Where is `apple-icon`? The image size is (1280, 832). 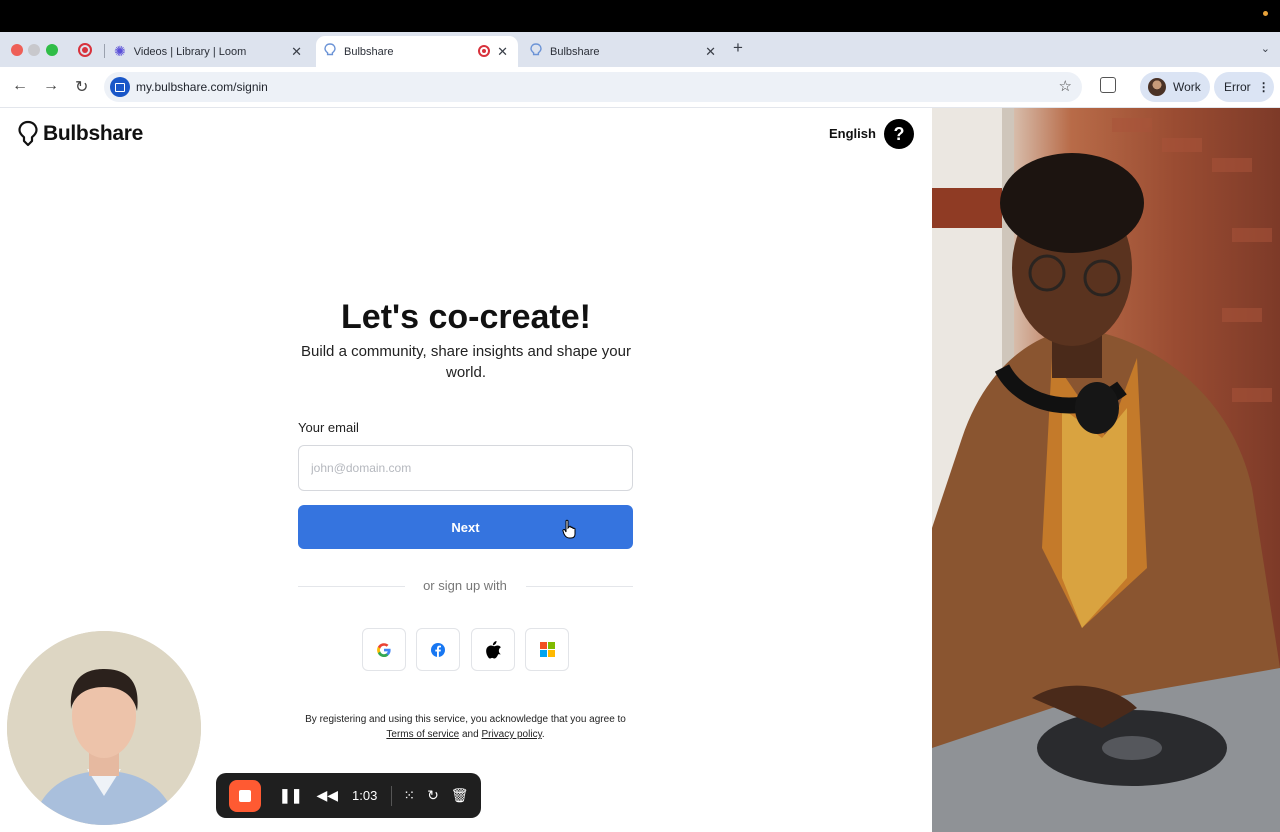
apple-icon is located at coordinates (493, 649).